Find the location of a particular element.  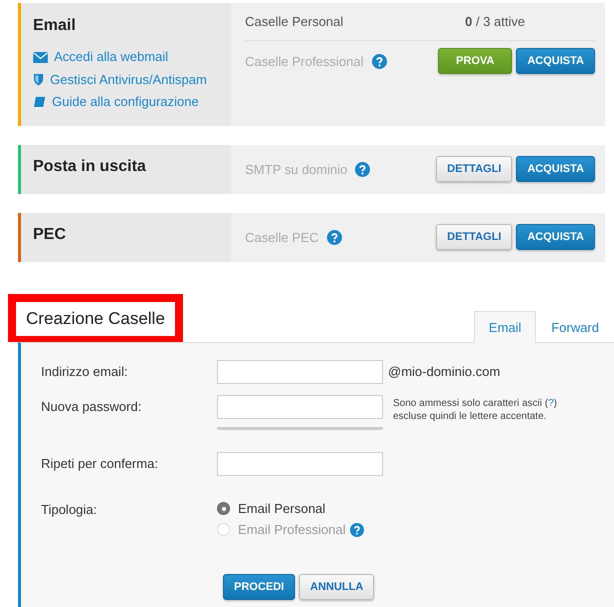

envelope-icon is located at coordinates (40, 57).